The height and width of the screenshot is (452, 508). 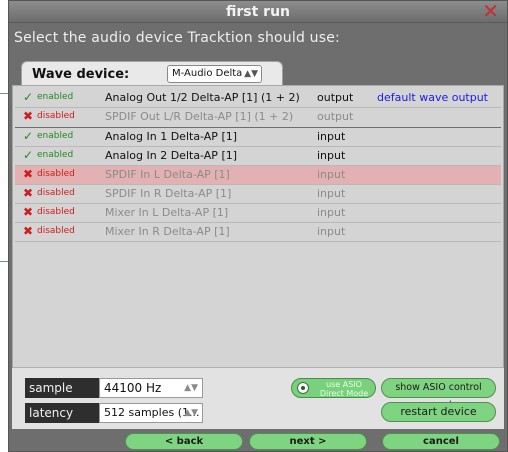 I want to click on asio-direct-mode-toggle: use ASIO Direct Mode, so click(x=333, y=388).